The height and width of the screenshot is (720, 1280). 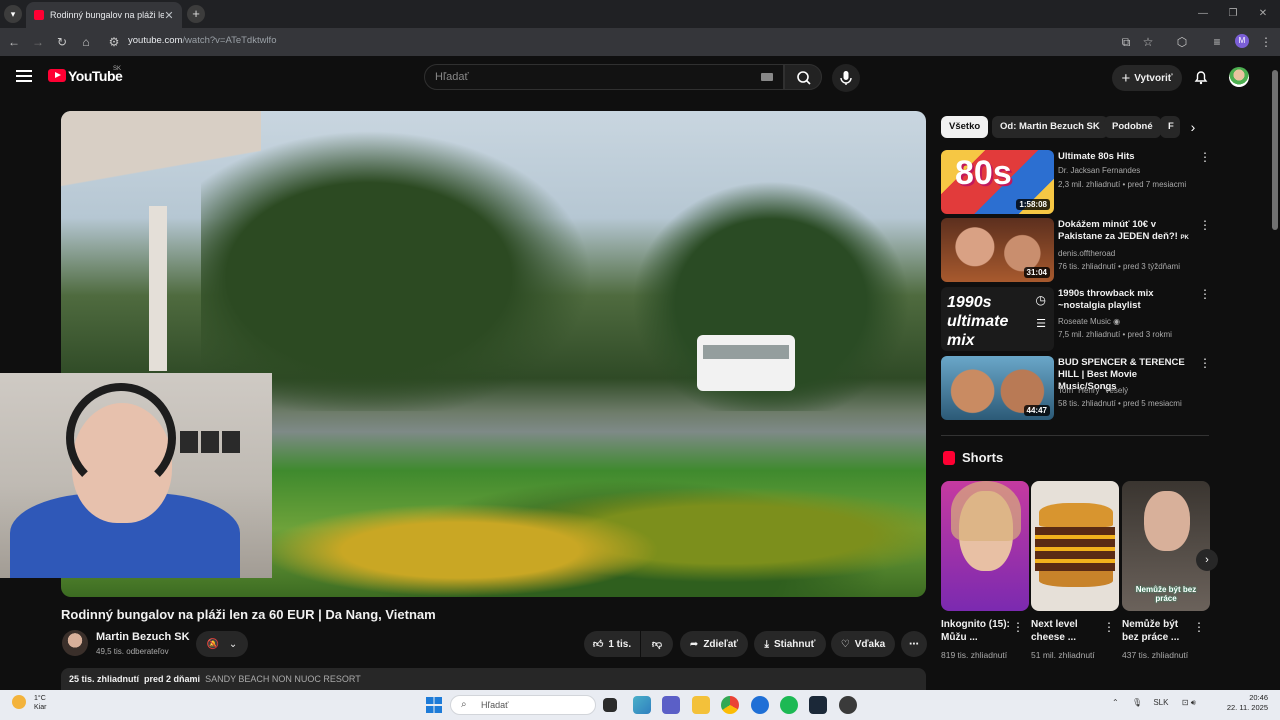 I want to click on download-button: ⤓ Stiahnuť, so click(x=790, y=644).